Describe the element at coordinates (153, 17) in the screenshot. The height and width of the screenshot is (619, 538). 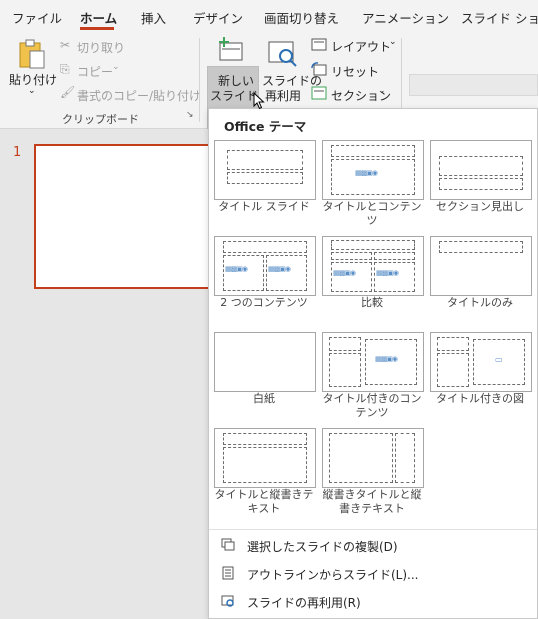
I see `tab-insert: 挿入` at that location.